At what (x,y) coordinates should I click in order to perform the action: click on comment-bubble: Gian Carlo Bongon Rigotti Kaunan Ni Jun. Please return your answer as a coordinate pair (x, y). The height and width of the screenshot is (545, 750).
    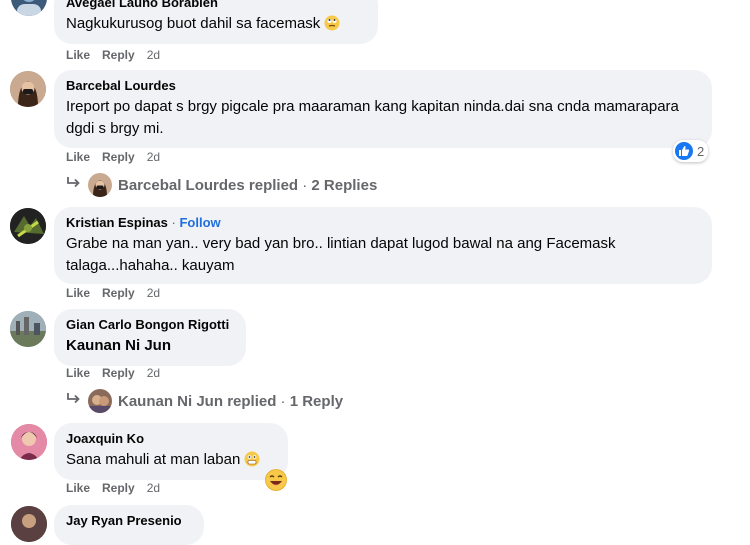
    Looking at the image, I should click on (150, 337).